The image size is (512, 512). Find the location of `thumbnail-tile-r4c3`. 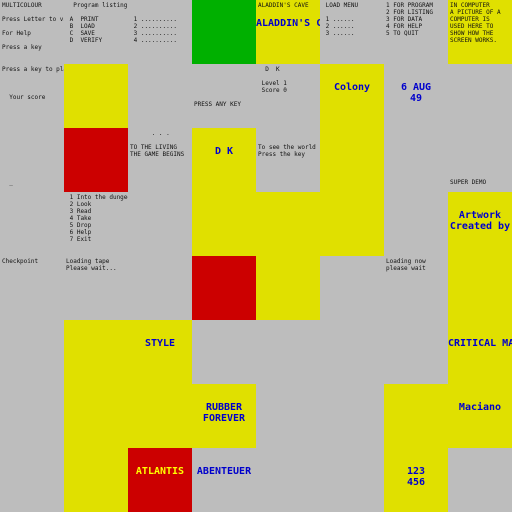

thumbnail-tile-r4c3 is located at coordinates (224, 288).